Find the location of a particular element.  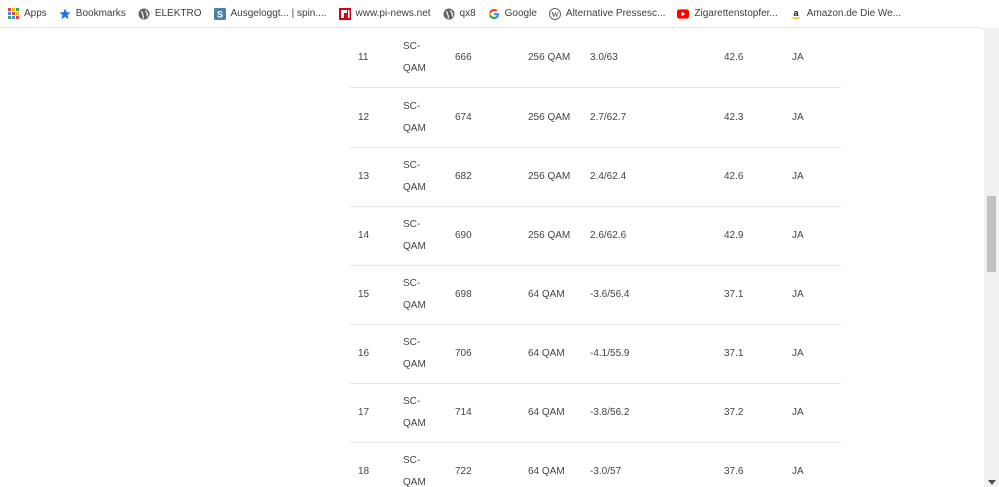

vertical-scrollbar is located at coordinates (991, 257).